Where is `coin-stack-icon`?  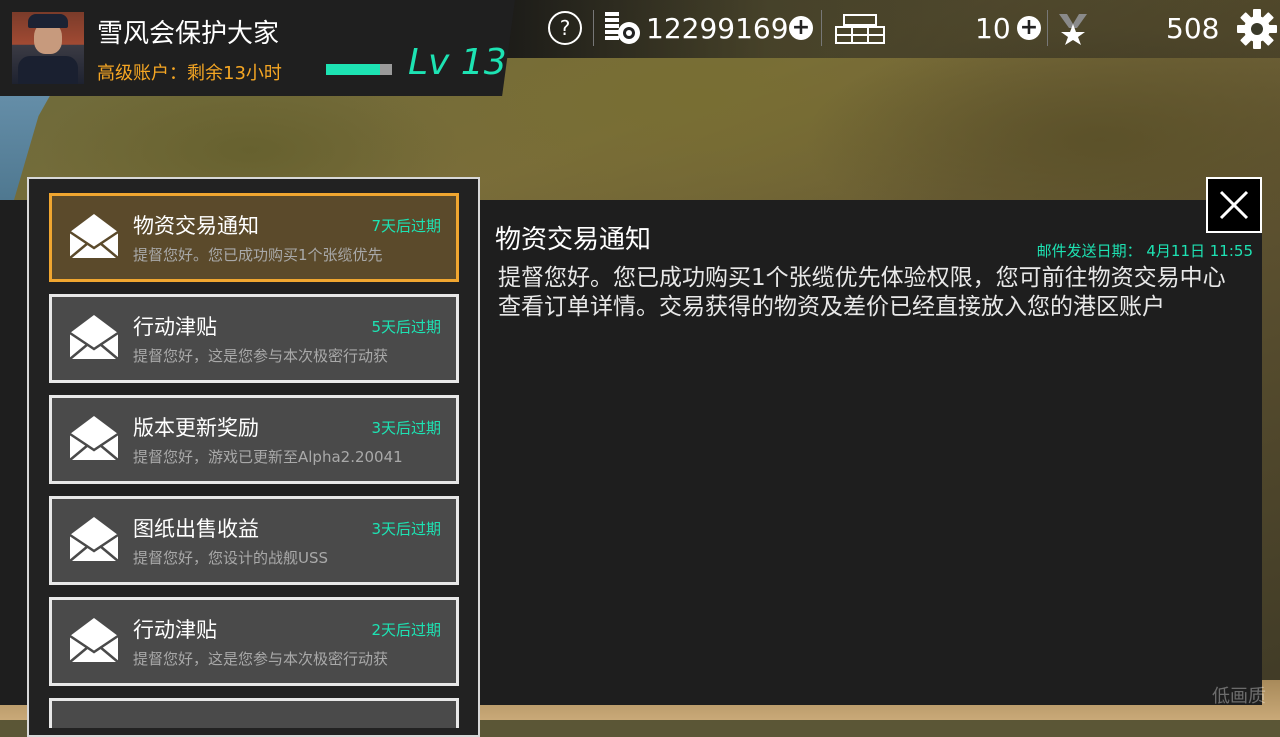 coin-stack-icon is located at coordinates (622, 28).